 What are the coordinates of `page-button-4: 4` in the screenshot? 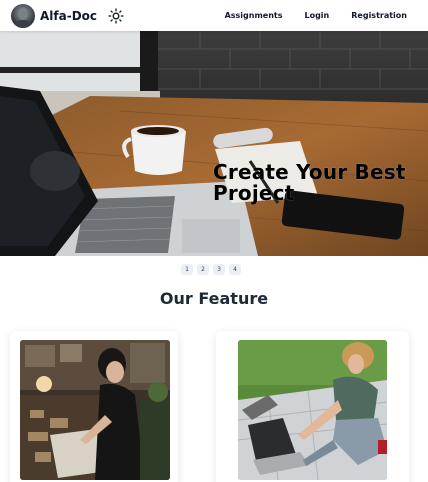 It's located at (235, 269).